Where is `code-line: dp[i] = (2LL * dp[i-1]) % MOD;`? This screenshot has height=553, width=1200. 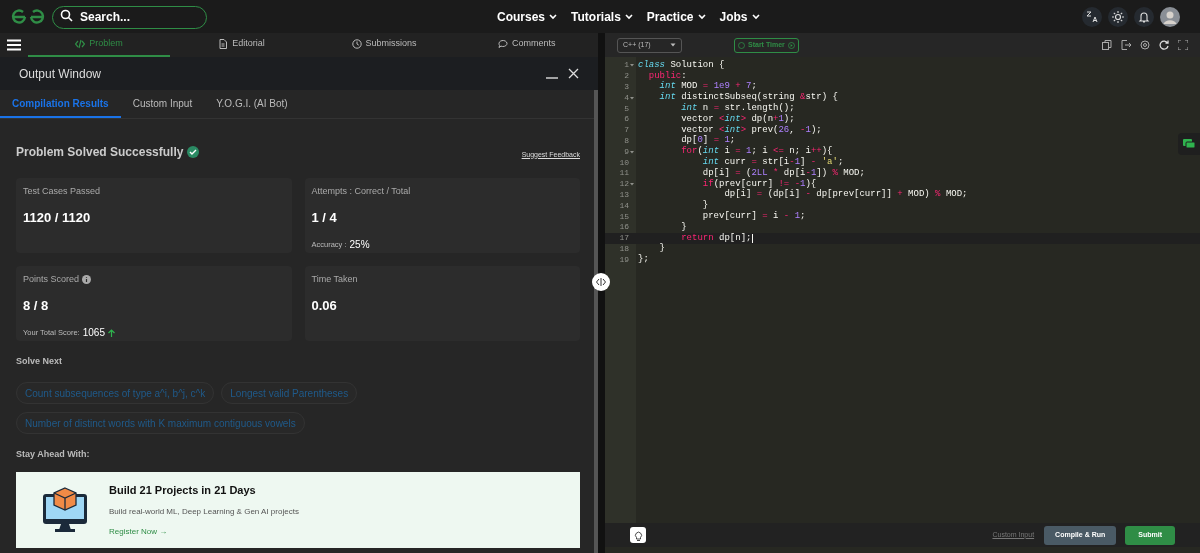 code-line: dp[i] = (2LL * dp[i-1]) % MOD; is located at coordinates (783, 173).